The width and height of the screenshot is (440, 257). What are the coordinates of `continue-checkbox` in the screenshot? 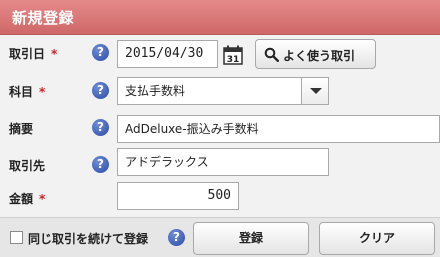 It's located at (16, 237).